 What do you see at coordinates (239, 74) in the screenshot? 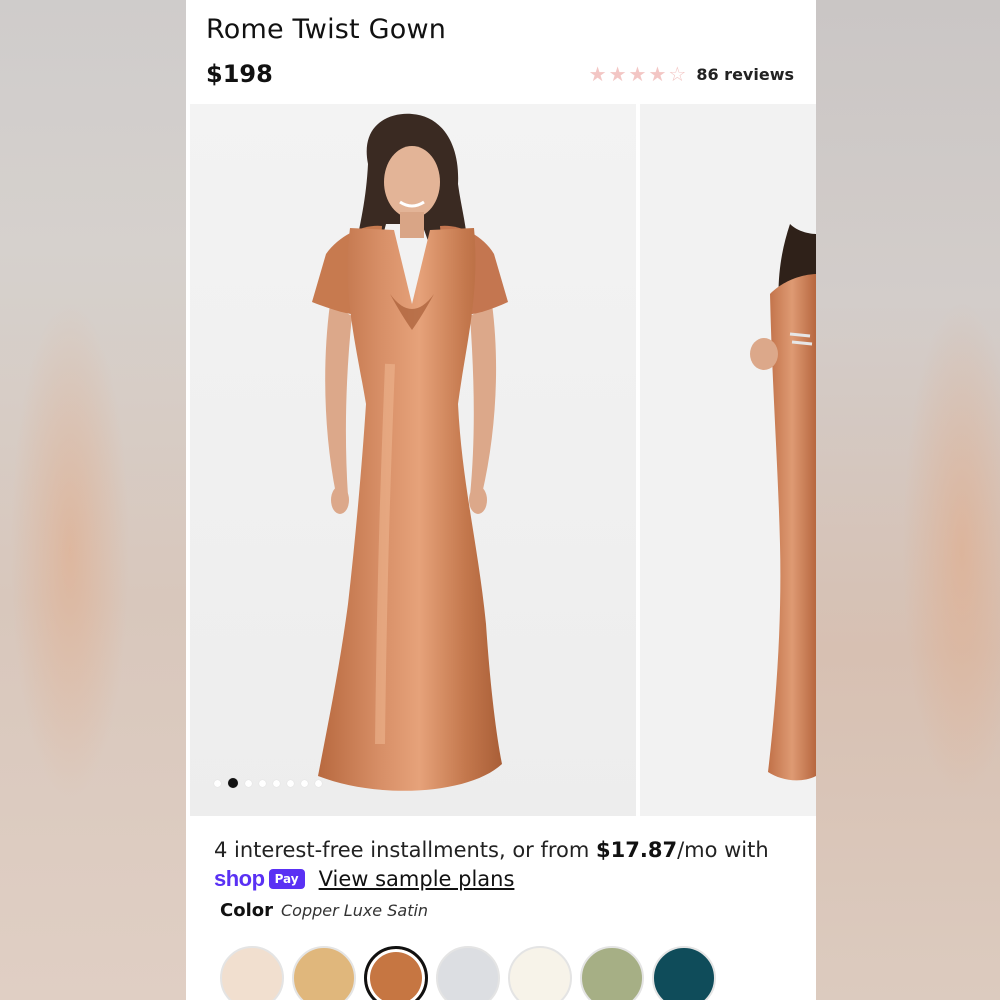
I see `product-price: $198` at bounding box center [239, 74].